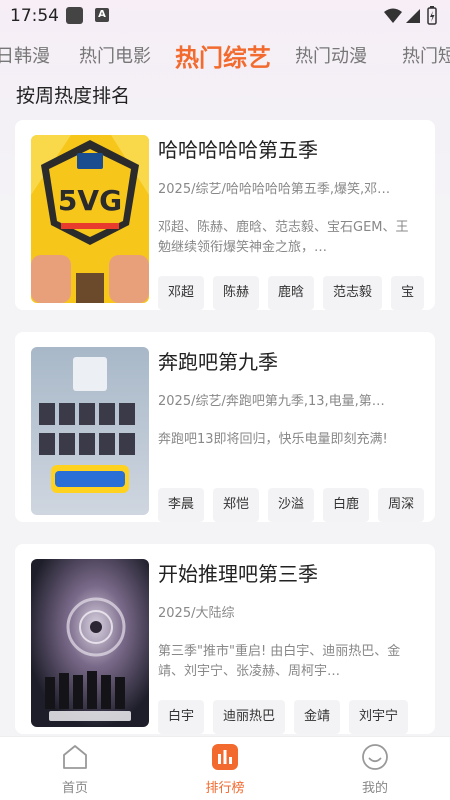  I want to click on cast-tags: 白宇 迪丽热巴 金靖 刘宇宁, so click(296, 717).